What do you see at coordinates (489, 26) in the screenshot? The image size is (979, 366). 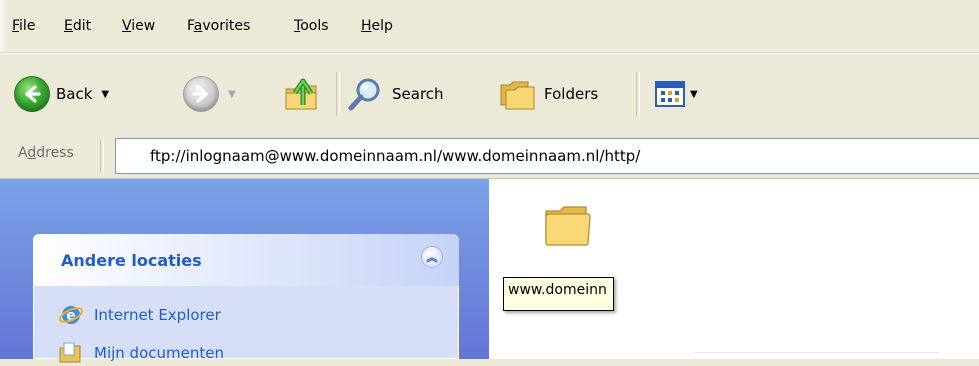 I see `menu-bar: File Edit View Favorites Tools Help` at bounding box center [489, 26].